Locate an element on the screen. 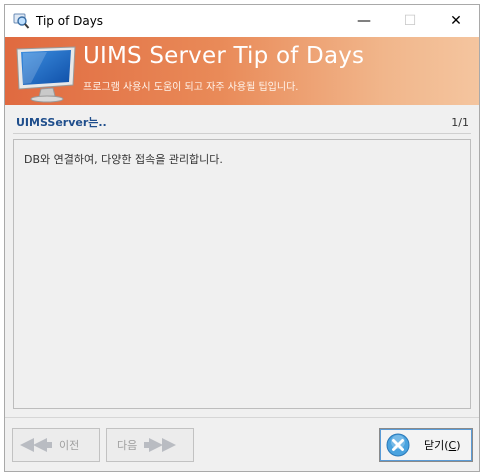  banner-title: UIMS Server Tip of Days is located at coordinates (224, 56).